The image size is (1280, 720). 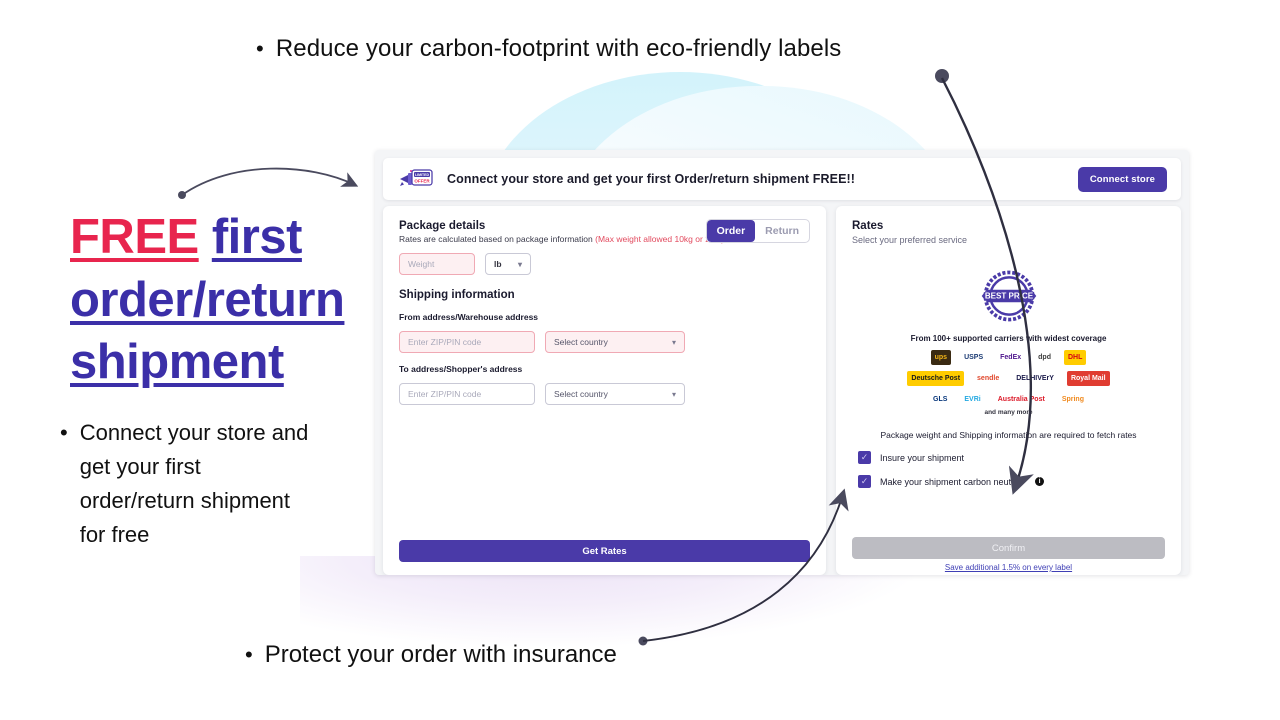 I want to click on rates-title: Rates, so click(x=868, y=226).